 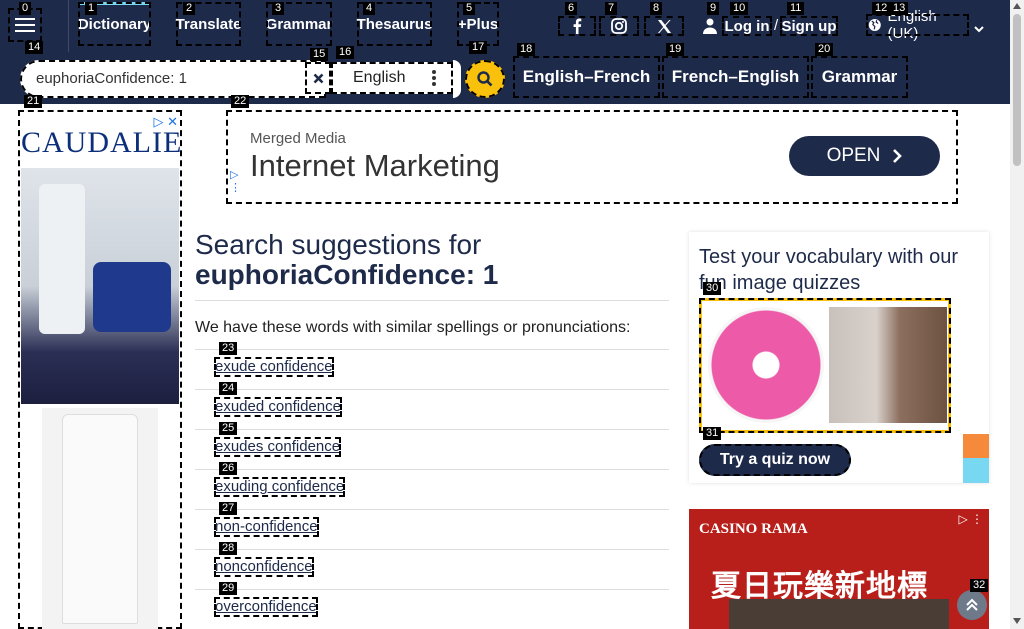 What do you see at coordinates (1017, 6) in the screenshot?
I see `scroll-up-icon` at bounding box center [1017, 6].